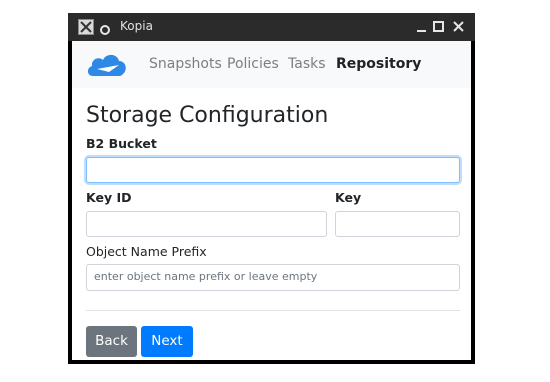  What do you see at coordinates (167, 341) in the screenshot?
I see `next-button: Next` at bounding box center [167, 341].